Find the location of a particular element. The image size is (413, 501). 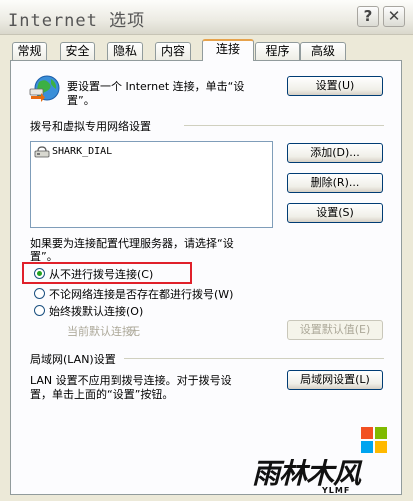

title-bar: Internet 选项 ? ✕ is located at coordinates (206, 17).